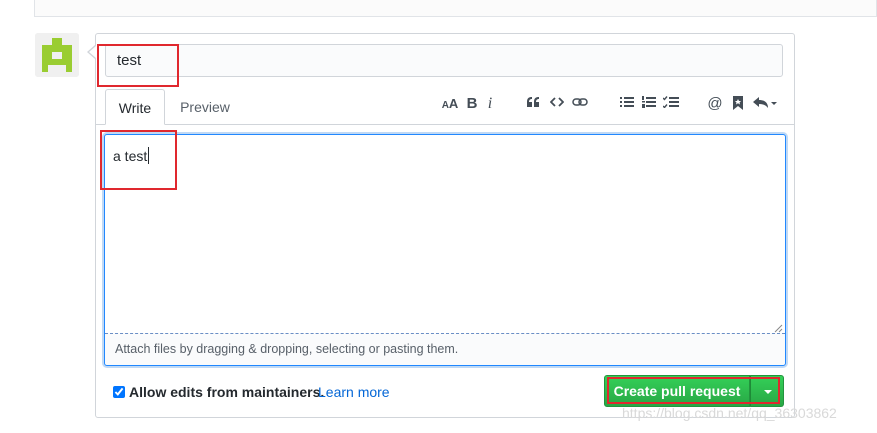 The width and height of the screenshot is (877, 433). Describe the element at coordinates (533, 104) in the screenshot. I see `quote-icon` at that location.